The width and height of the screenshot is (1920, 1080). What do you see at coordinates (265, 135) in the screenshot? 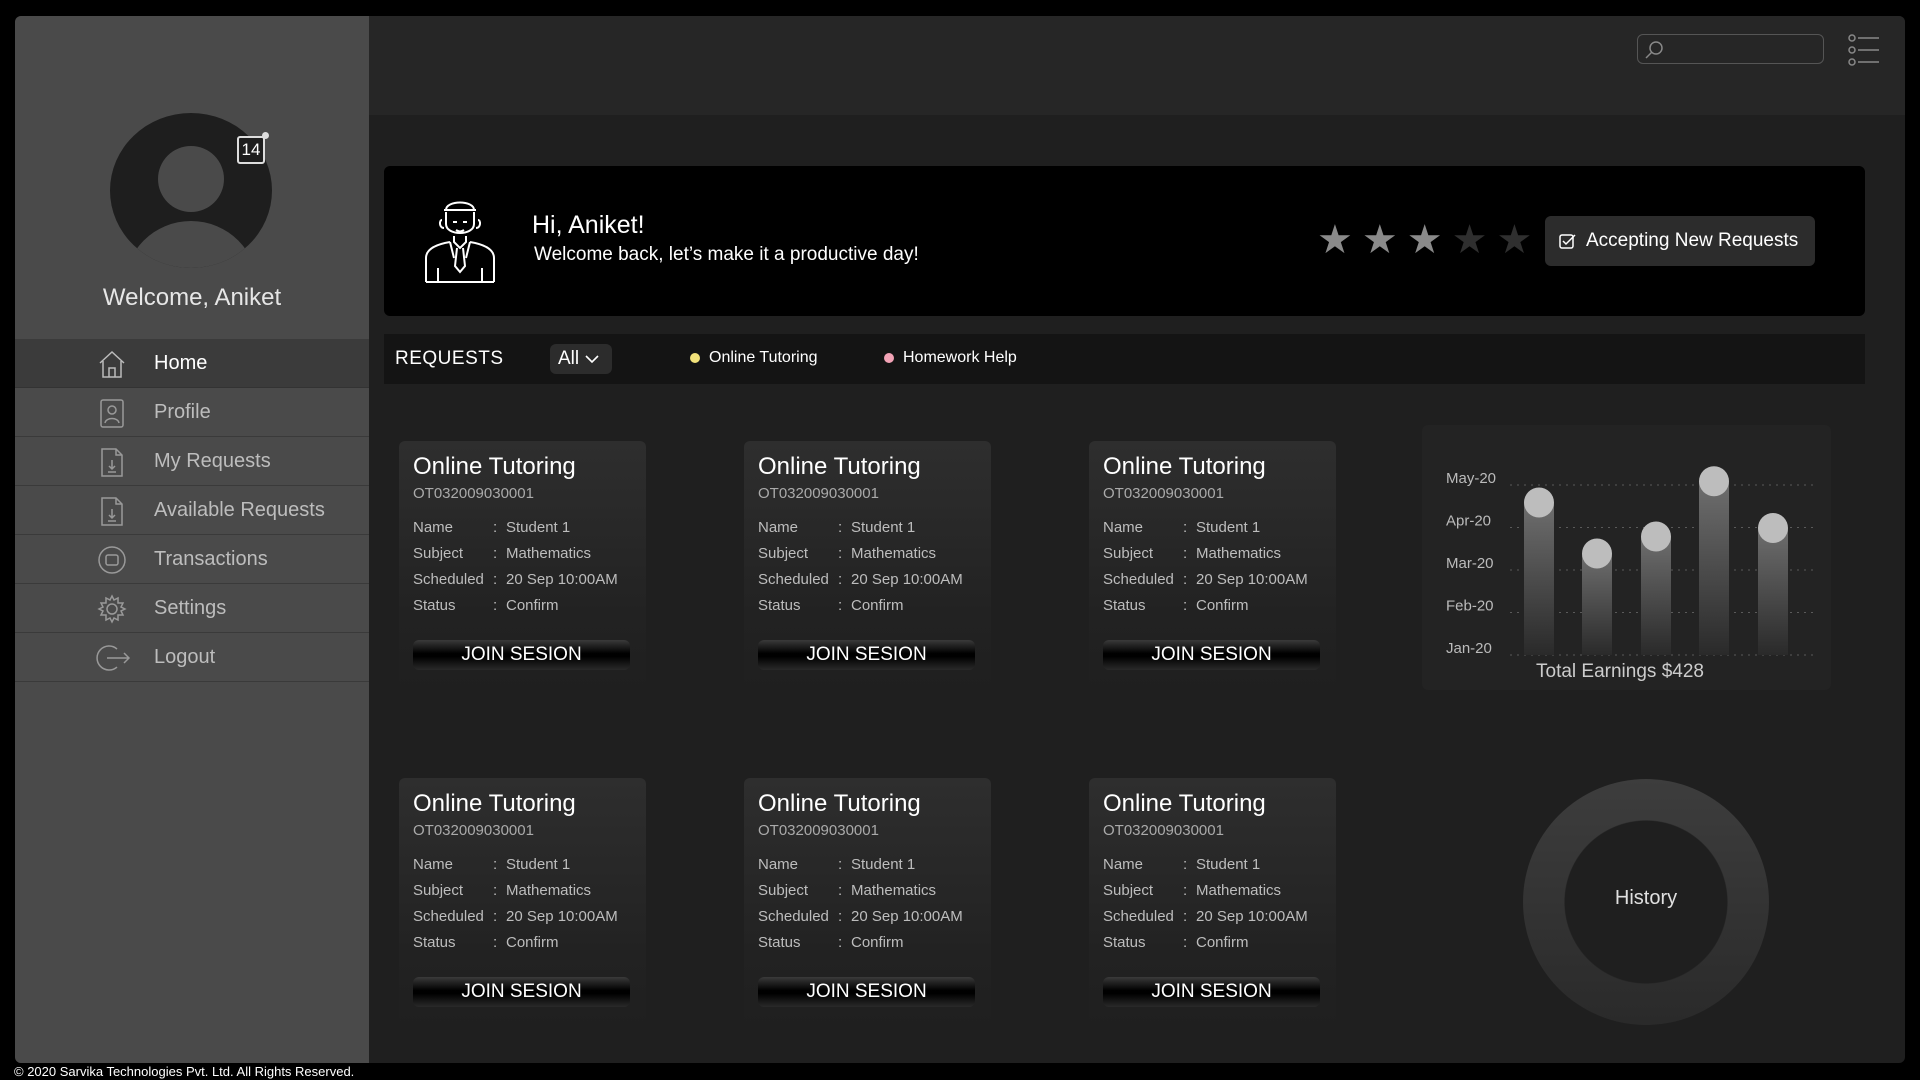
I see `notification-dot` at bounding box center [265, 135].